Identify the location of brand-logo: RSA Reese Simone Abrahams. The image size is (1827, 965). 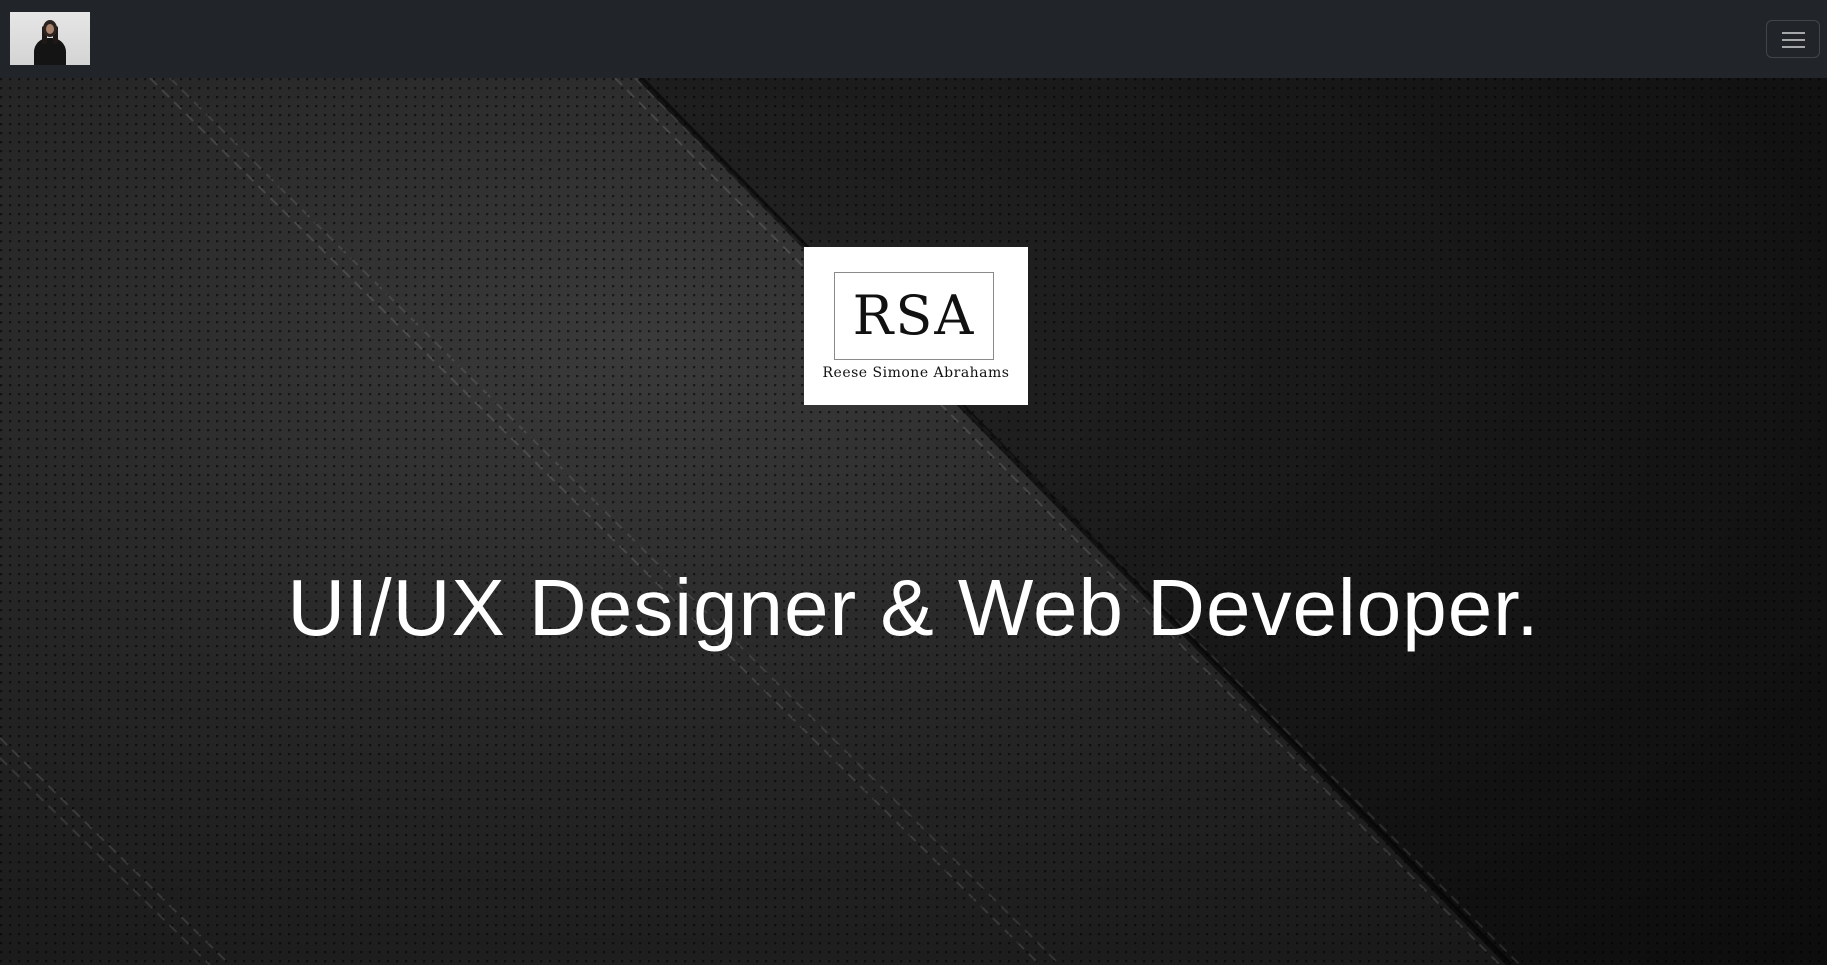
(916, 326).